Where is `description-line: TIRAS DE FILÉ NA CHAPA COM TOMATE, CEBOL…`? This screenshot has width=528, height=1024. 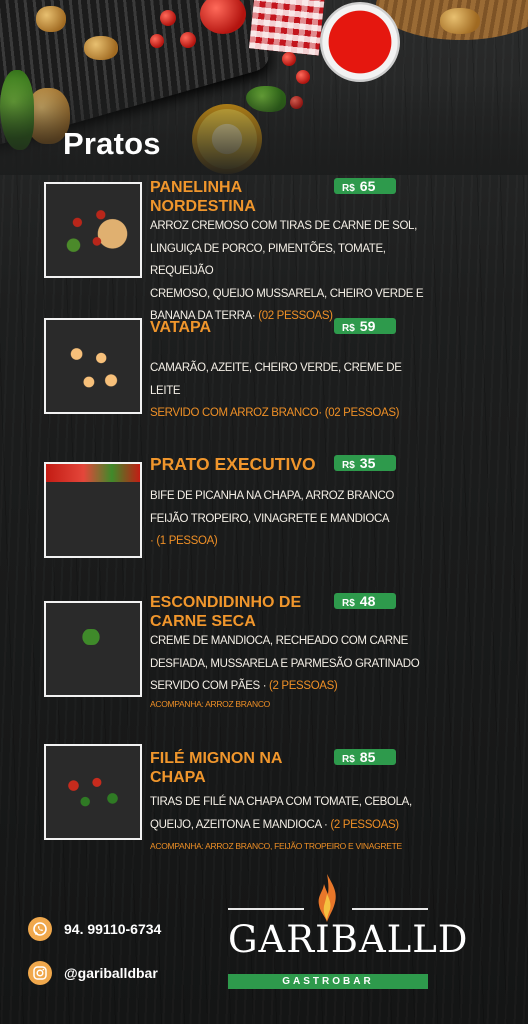 description-line: TIRAS DE FILÉ NA CHAPA COM TOMATE, CEBOL… is located at coordinates (281, 802).